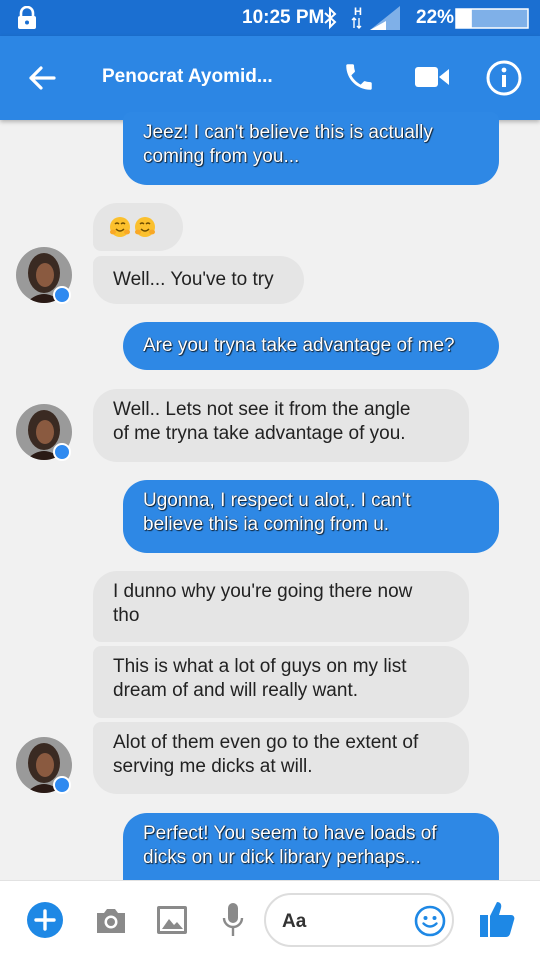 Image resolution: width=540 pixels, height=960 pixels. Describe the element at coordinates (172, 920) in the screenshot. I see `gallery-icon` at that location.